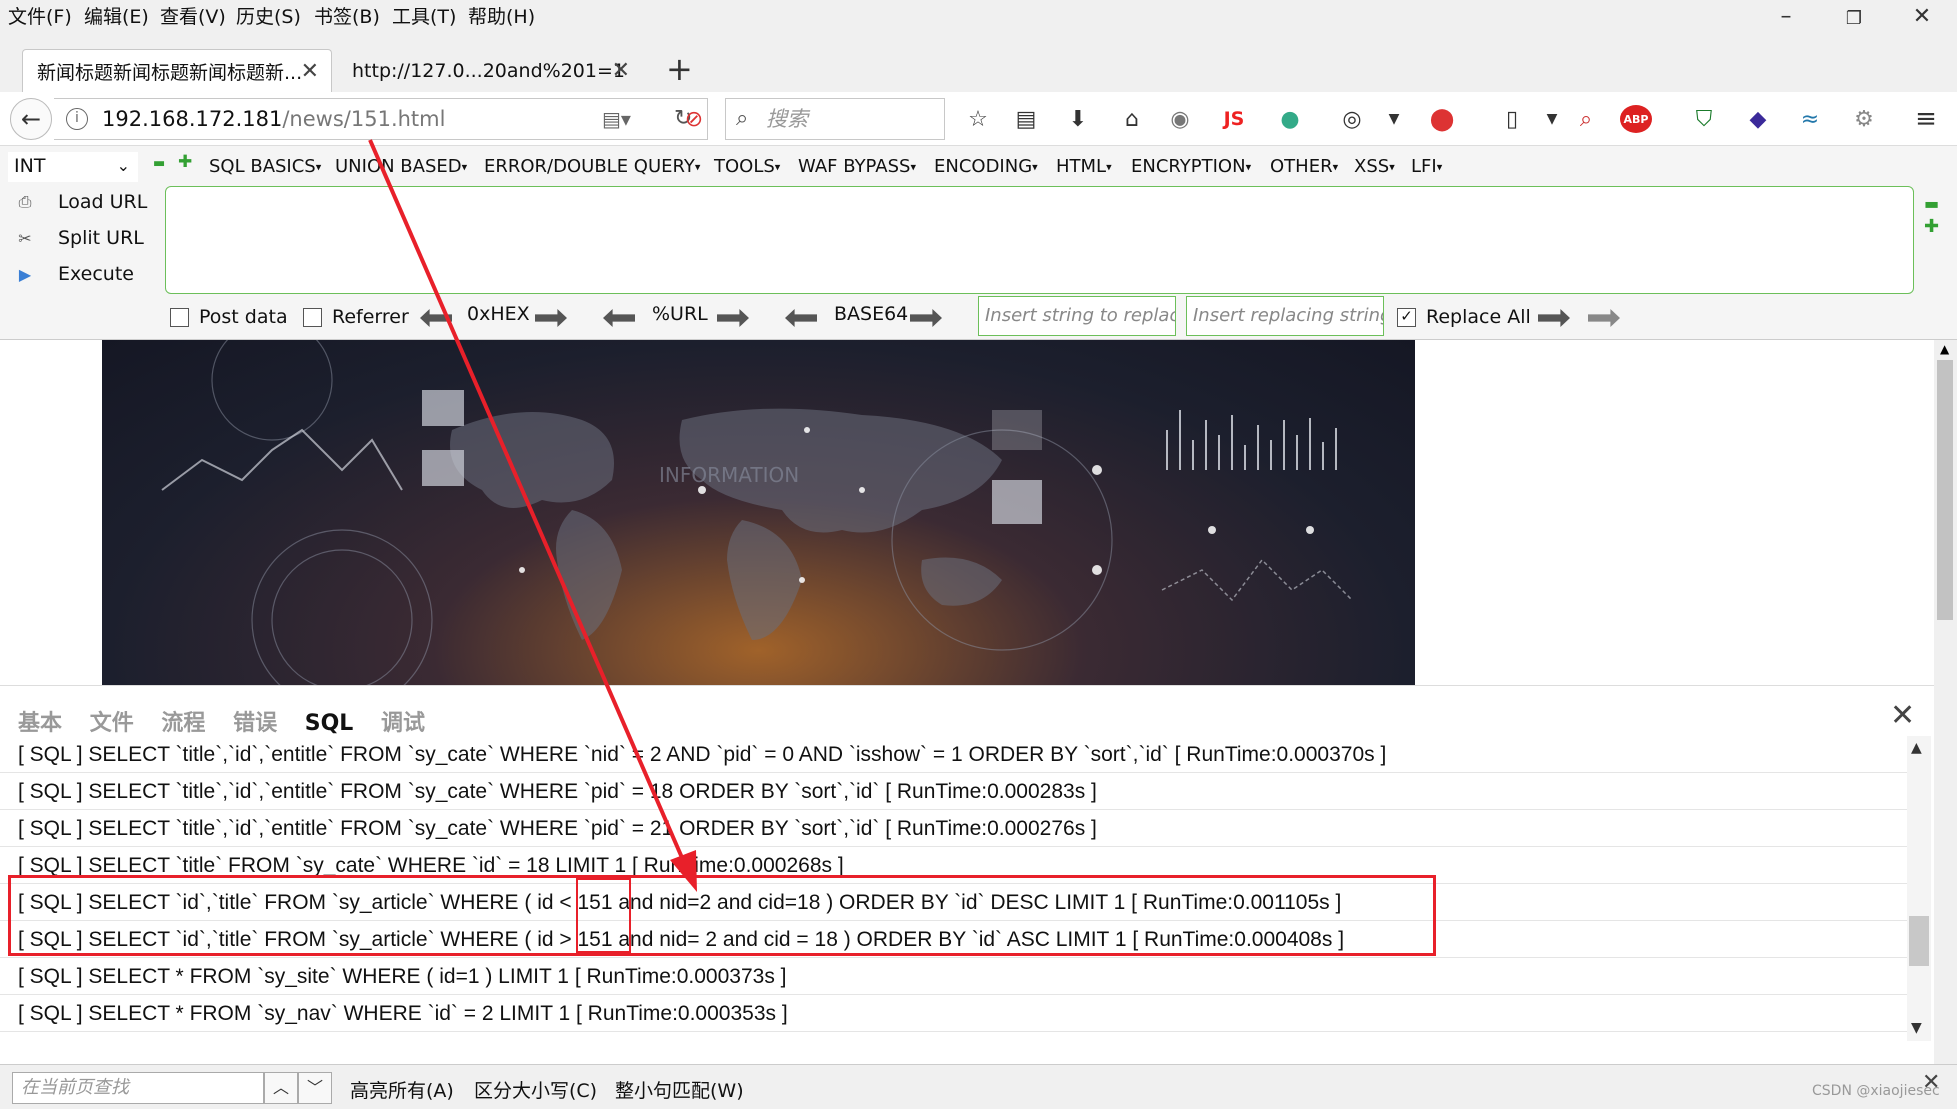 The image size is (1957, 1109). I want to click on wave-icon: ≈, so click(1810, 119).